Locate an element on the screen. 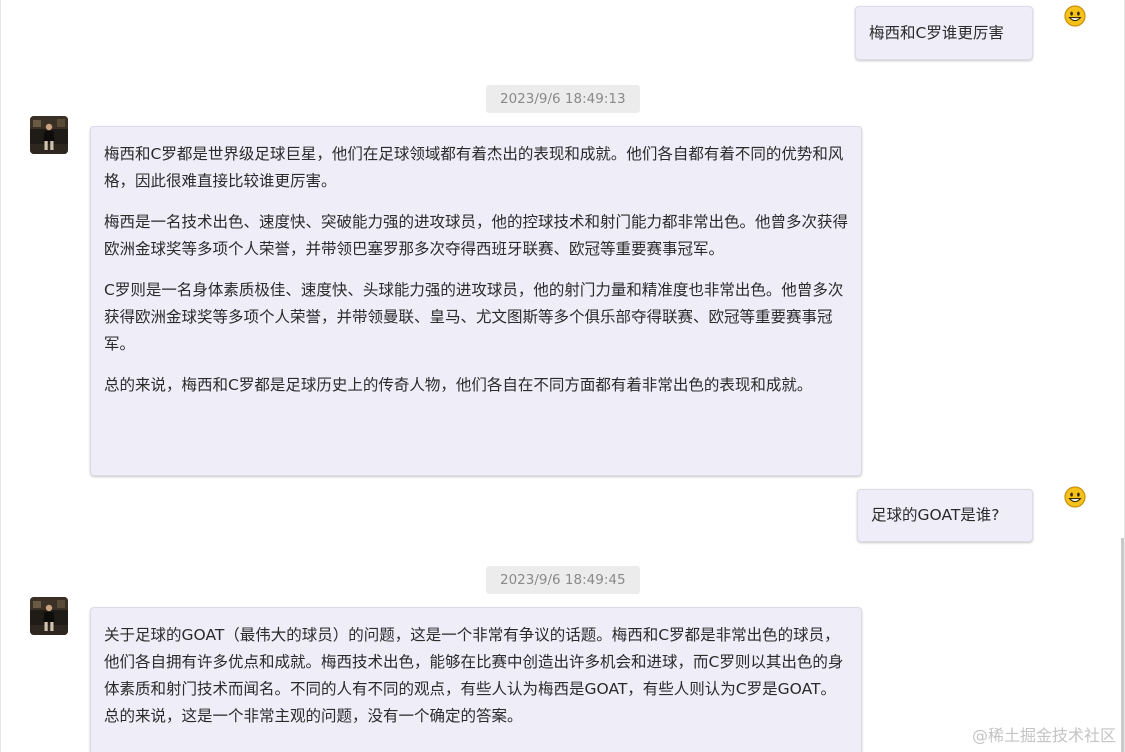 The image size is (1125, 752). user-message-bubble: 梅西和C罗谁更厉害 is located at coordinates (944, 33).